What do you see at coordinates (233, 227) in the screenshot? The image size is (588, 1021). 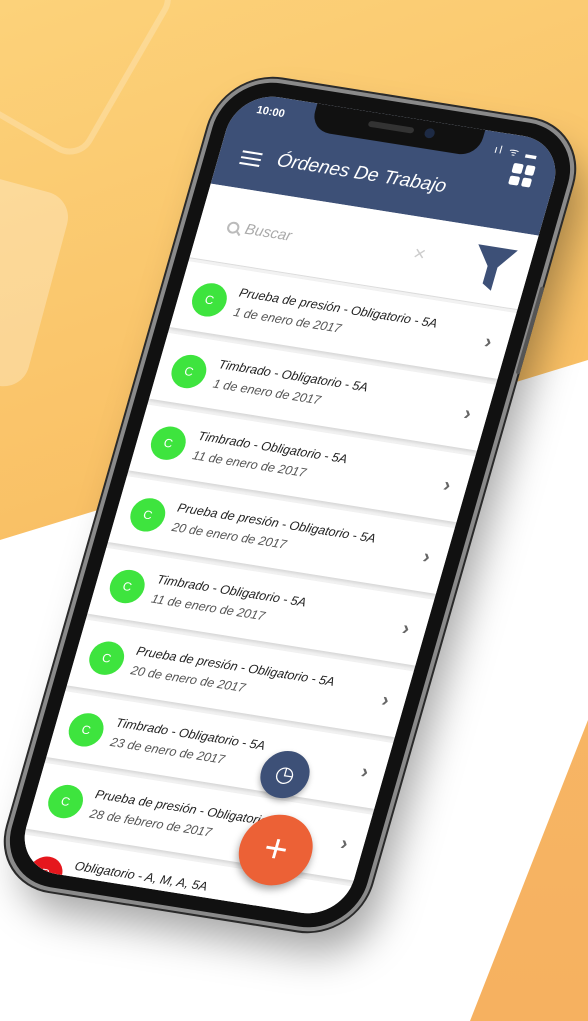 I see `search-icon` at bounding box center [233, 227].